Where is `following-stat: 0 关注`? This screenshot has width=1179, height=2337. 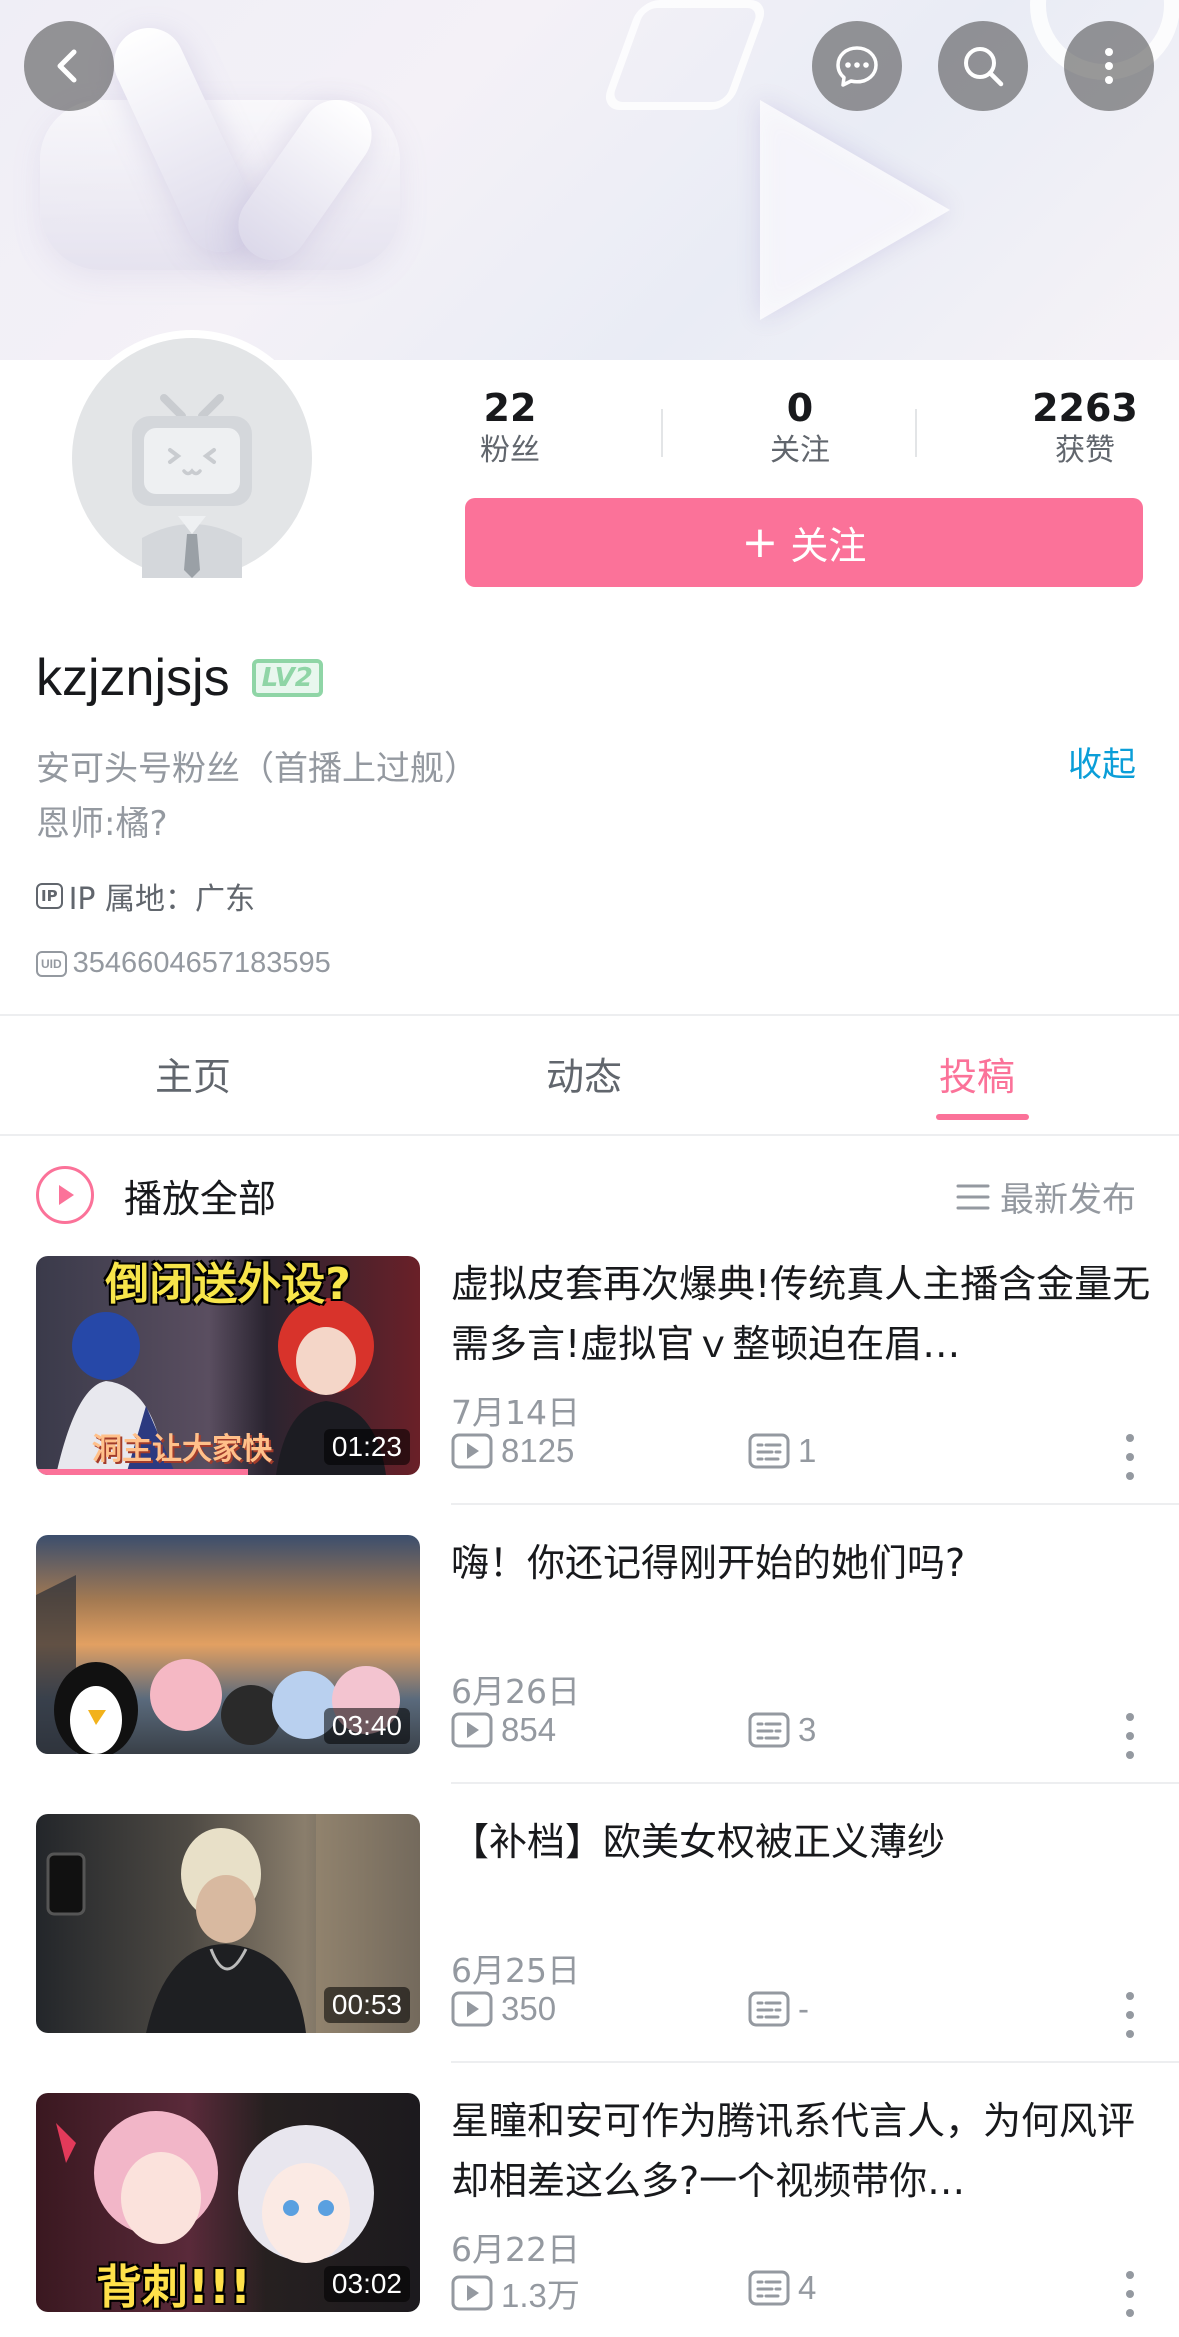 following-stat: 0 关注 is located at coordinates (800, 428).